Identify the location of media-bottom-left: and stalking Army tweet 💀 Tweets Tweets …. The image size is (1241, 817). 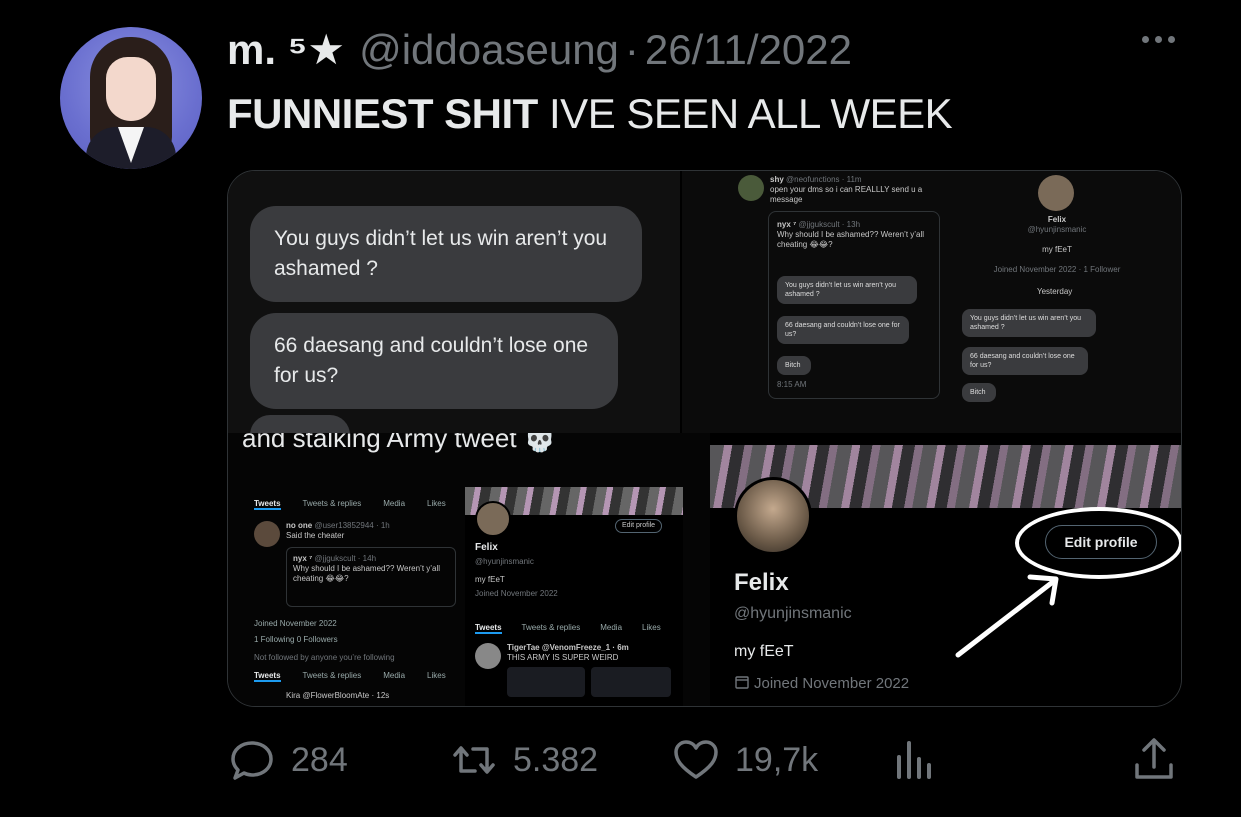
(469, 569).